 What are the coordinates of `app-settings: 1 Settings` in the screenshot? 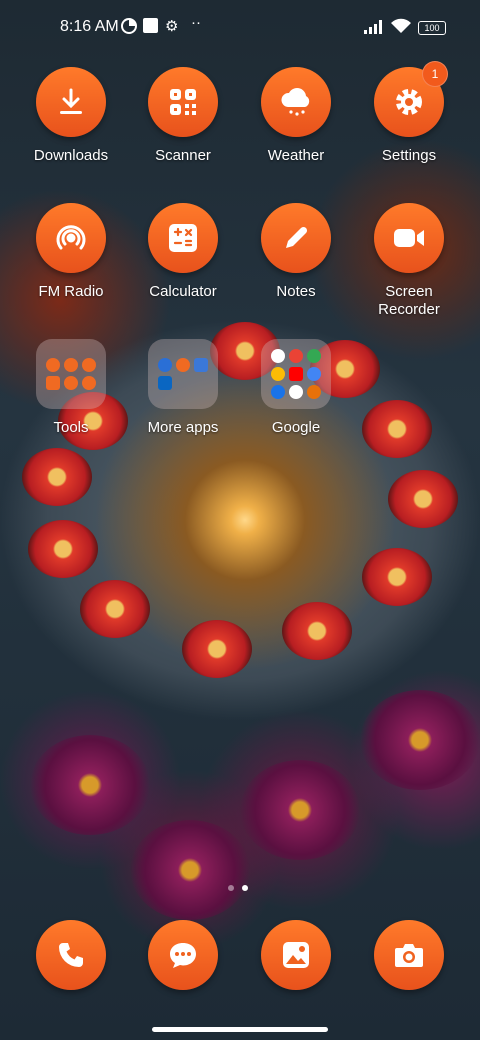 It's located at (409, 113).